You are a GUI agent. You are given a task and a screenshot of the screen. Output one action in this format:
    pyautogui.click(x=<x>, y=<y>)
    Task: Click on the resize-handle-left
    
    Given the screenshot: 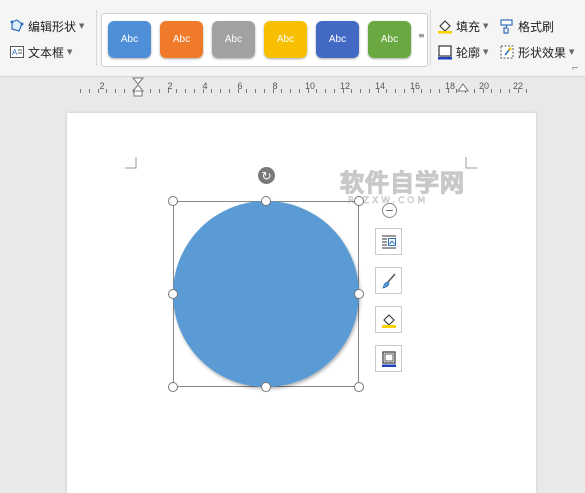 What is the action you would take?
    pyautogui.click(x=173, y=294)
    